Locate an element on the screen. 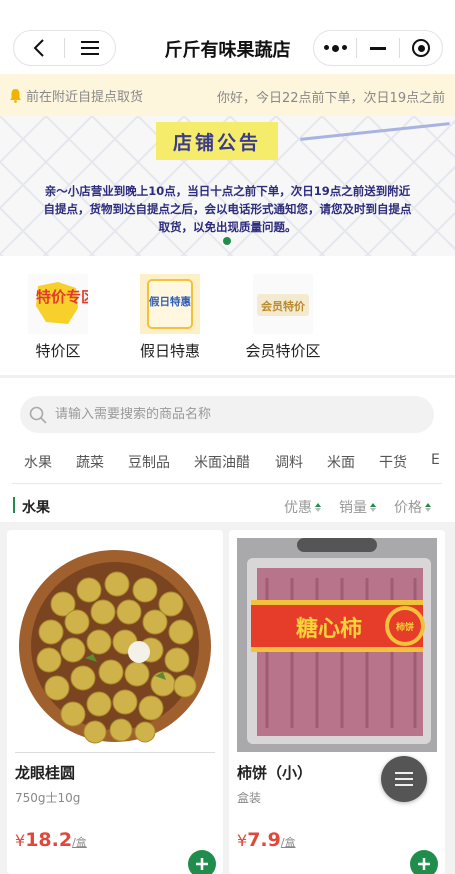 The image size is (455, 874). notice-bar: 前在附近自提点取货 你好，今日22点前下单，次日19点之前 is located at coordinates (227, 95).